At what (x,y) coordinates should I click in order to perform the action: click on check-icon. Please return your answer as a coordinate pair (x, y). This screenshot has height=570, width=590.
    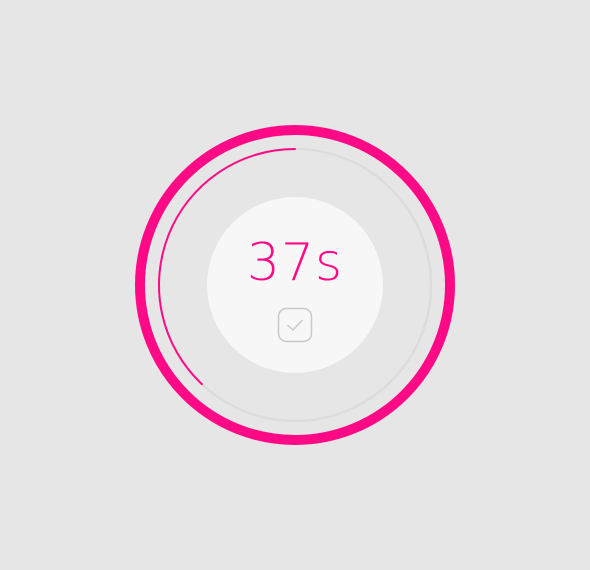
    Looking at the image, I should click on (295, 325).